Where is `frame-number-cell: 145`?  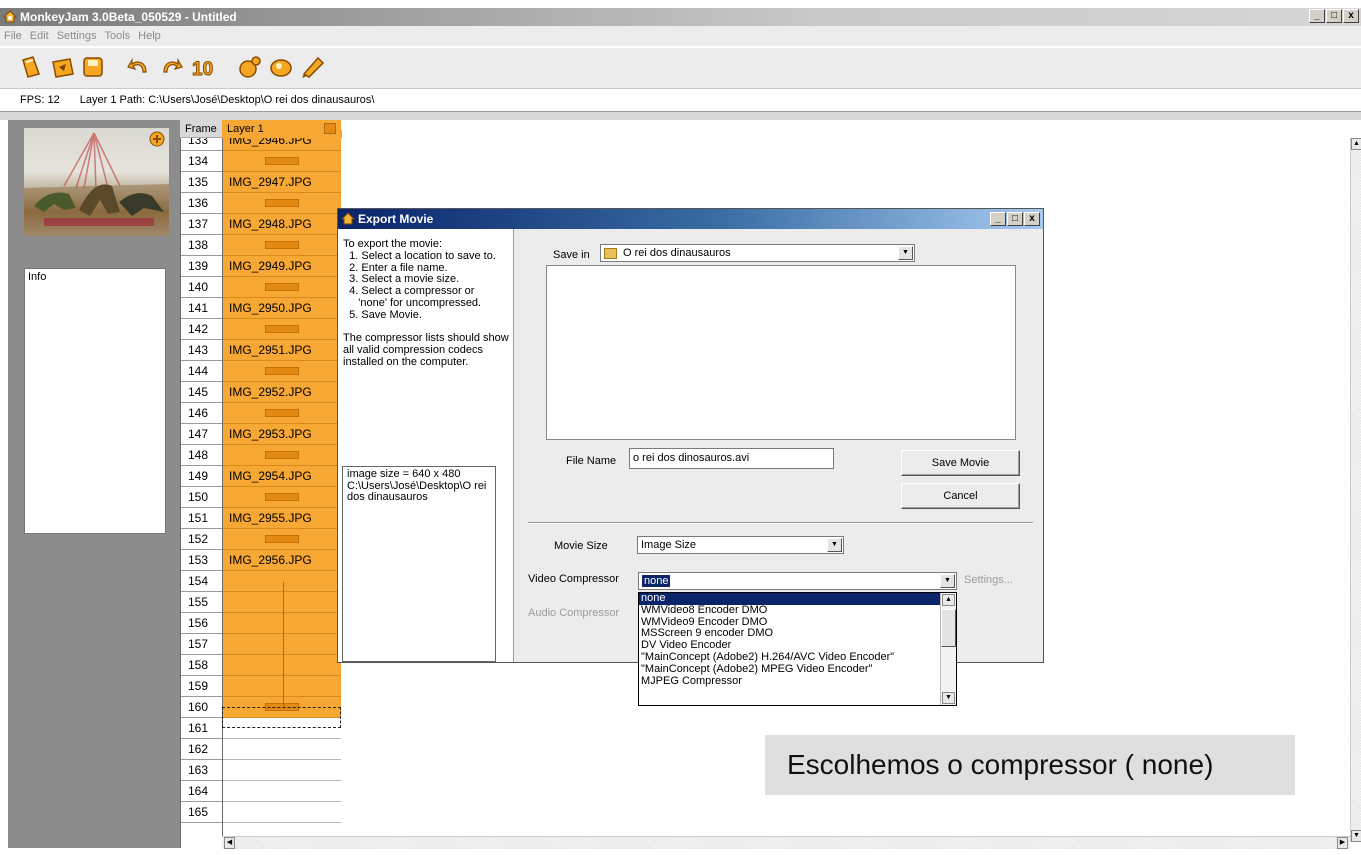
frame-number-cell: 145 is located at coordinates (202, 392).